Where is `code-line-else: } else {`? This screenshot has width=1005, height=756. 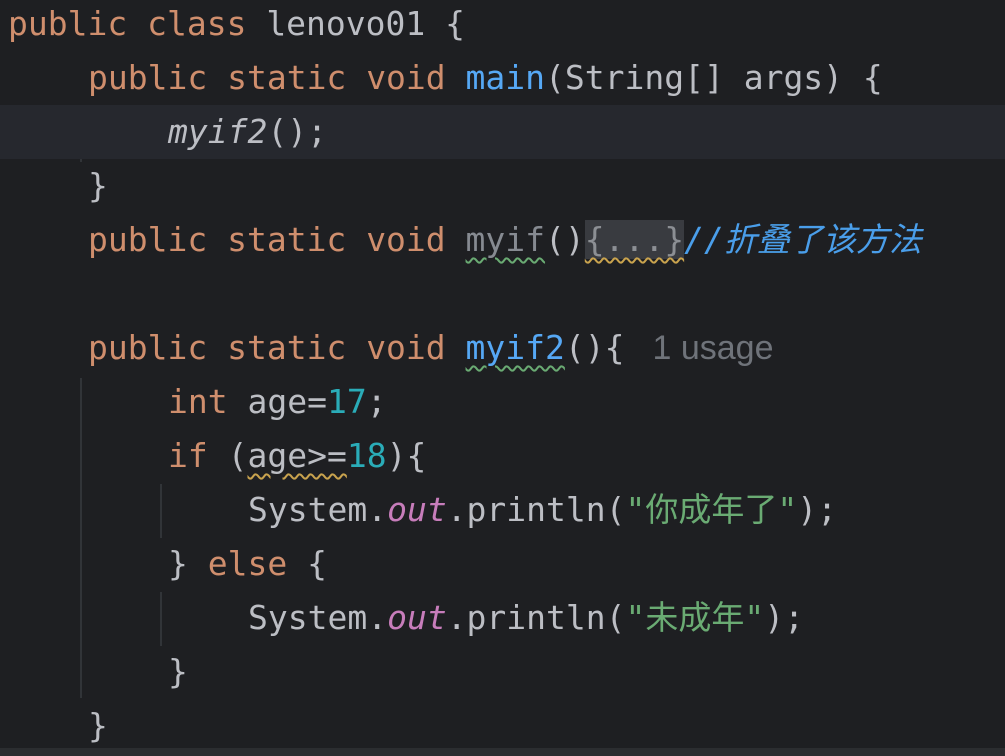 code-line-else: } else { is located at coordinates (502, 564).